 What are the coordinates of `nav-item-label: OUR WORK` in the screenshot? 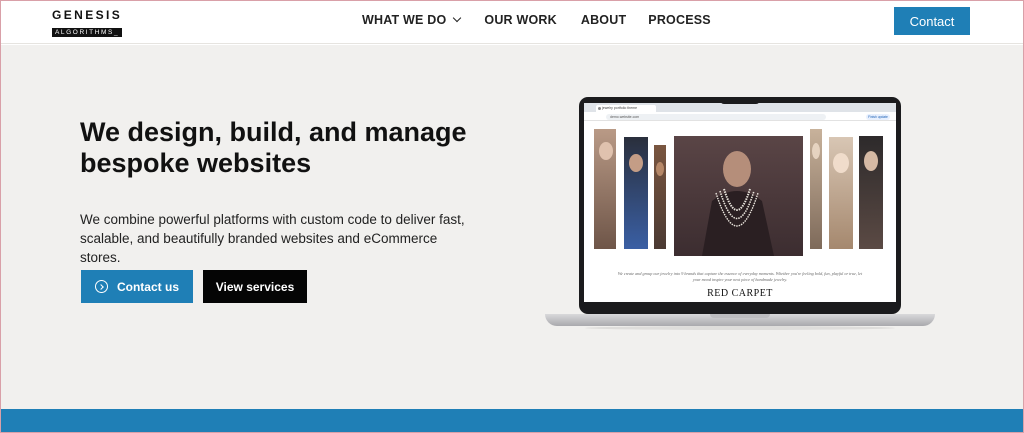 It's located at (520, 20).